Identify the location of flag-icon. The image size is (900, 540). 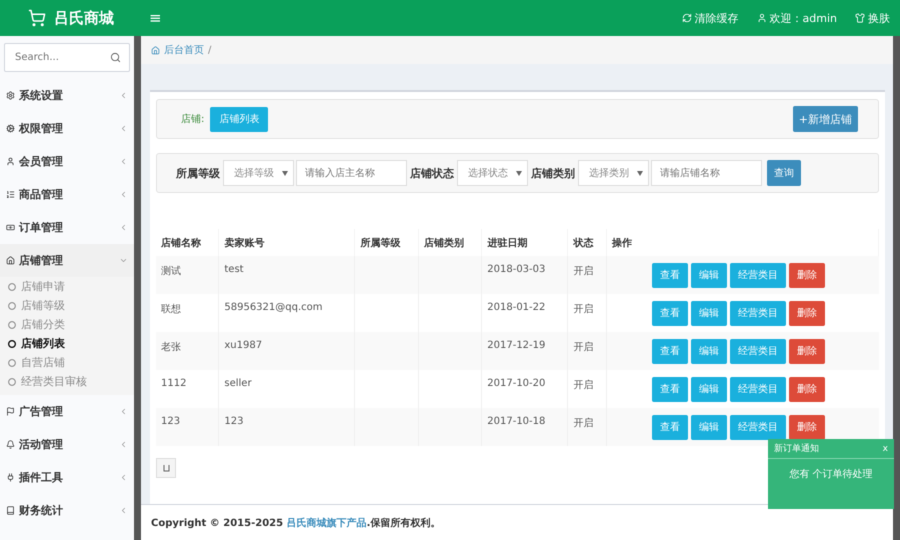
(10, 411).